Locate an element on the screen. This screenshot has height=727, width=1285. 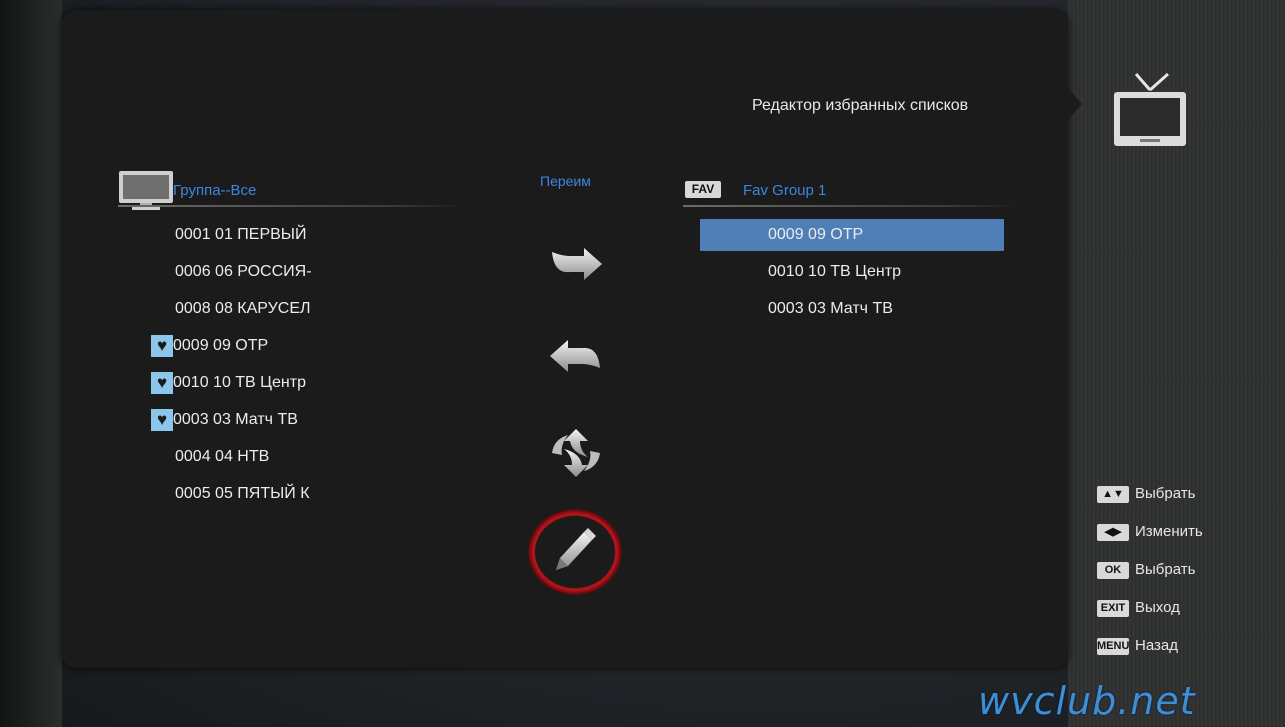
page-title: Редактор избранных списков is located at coordinates (860, 105).